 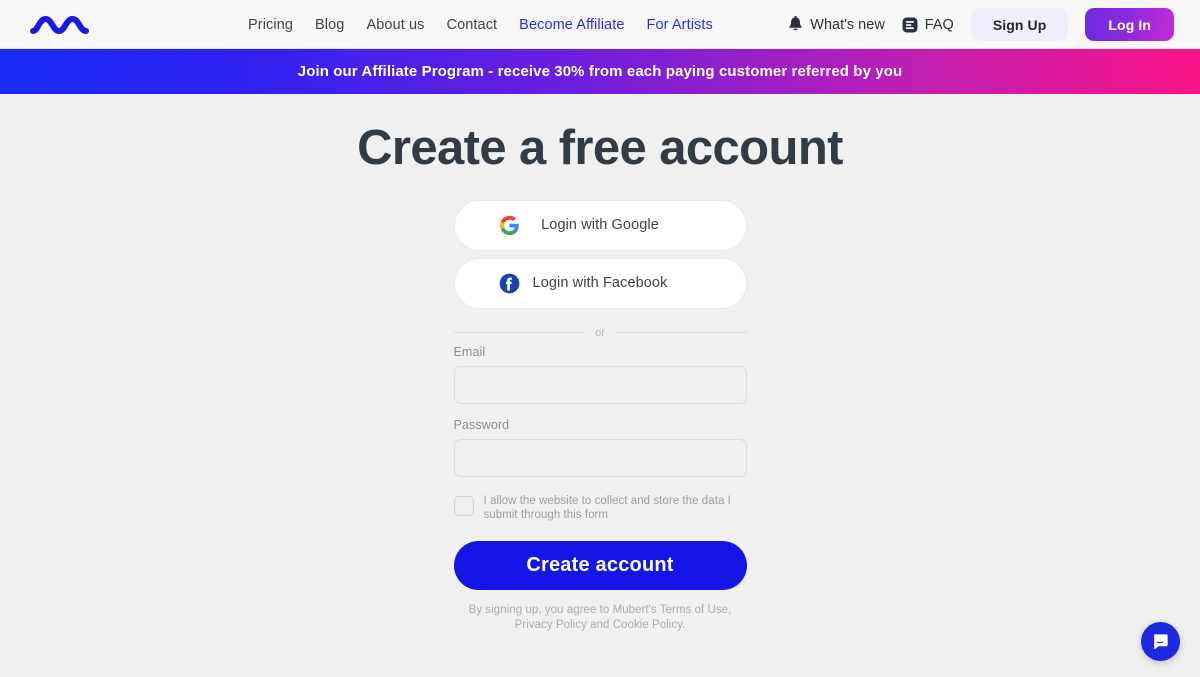 I want to click on faq-icon, so click(x=910, y=24).